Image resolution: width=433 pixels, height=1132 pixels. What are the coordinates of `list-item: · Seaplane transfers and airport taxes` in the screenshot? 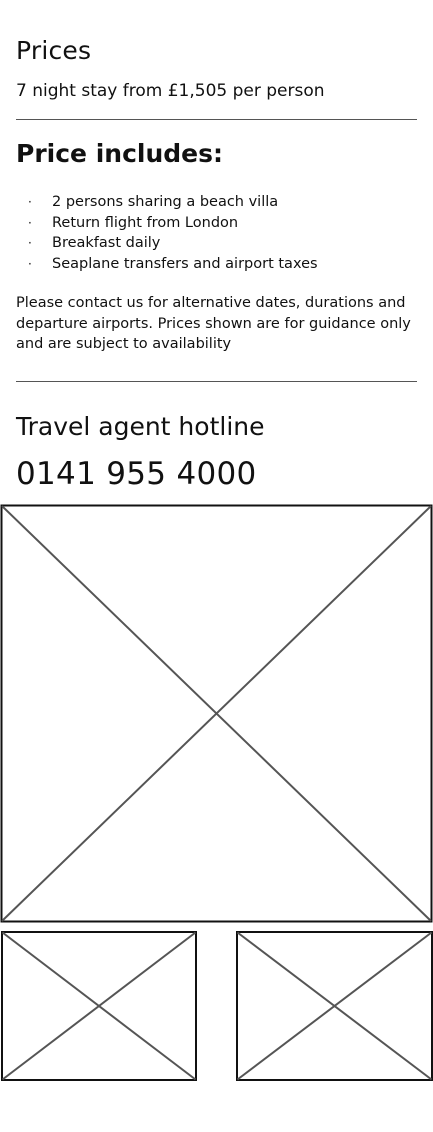 It's located at (173, 264).